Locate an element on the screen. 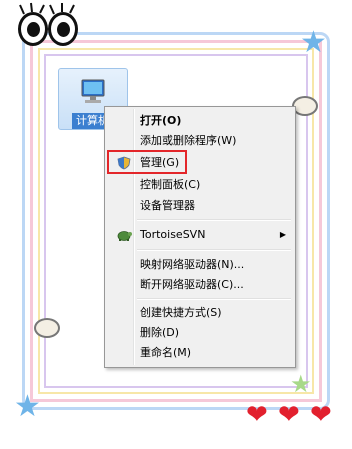  menu-item-device-manager: 设备管理器 is located at coordinates (200, 206).